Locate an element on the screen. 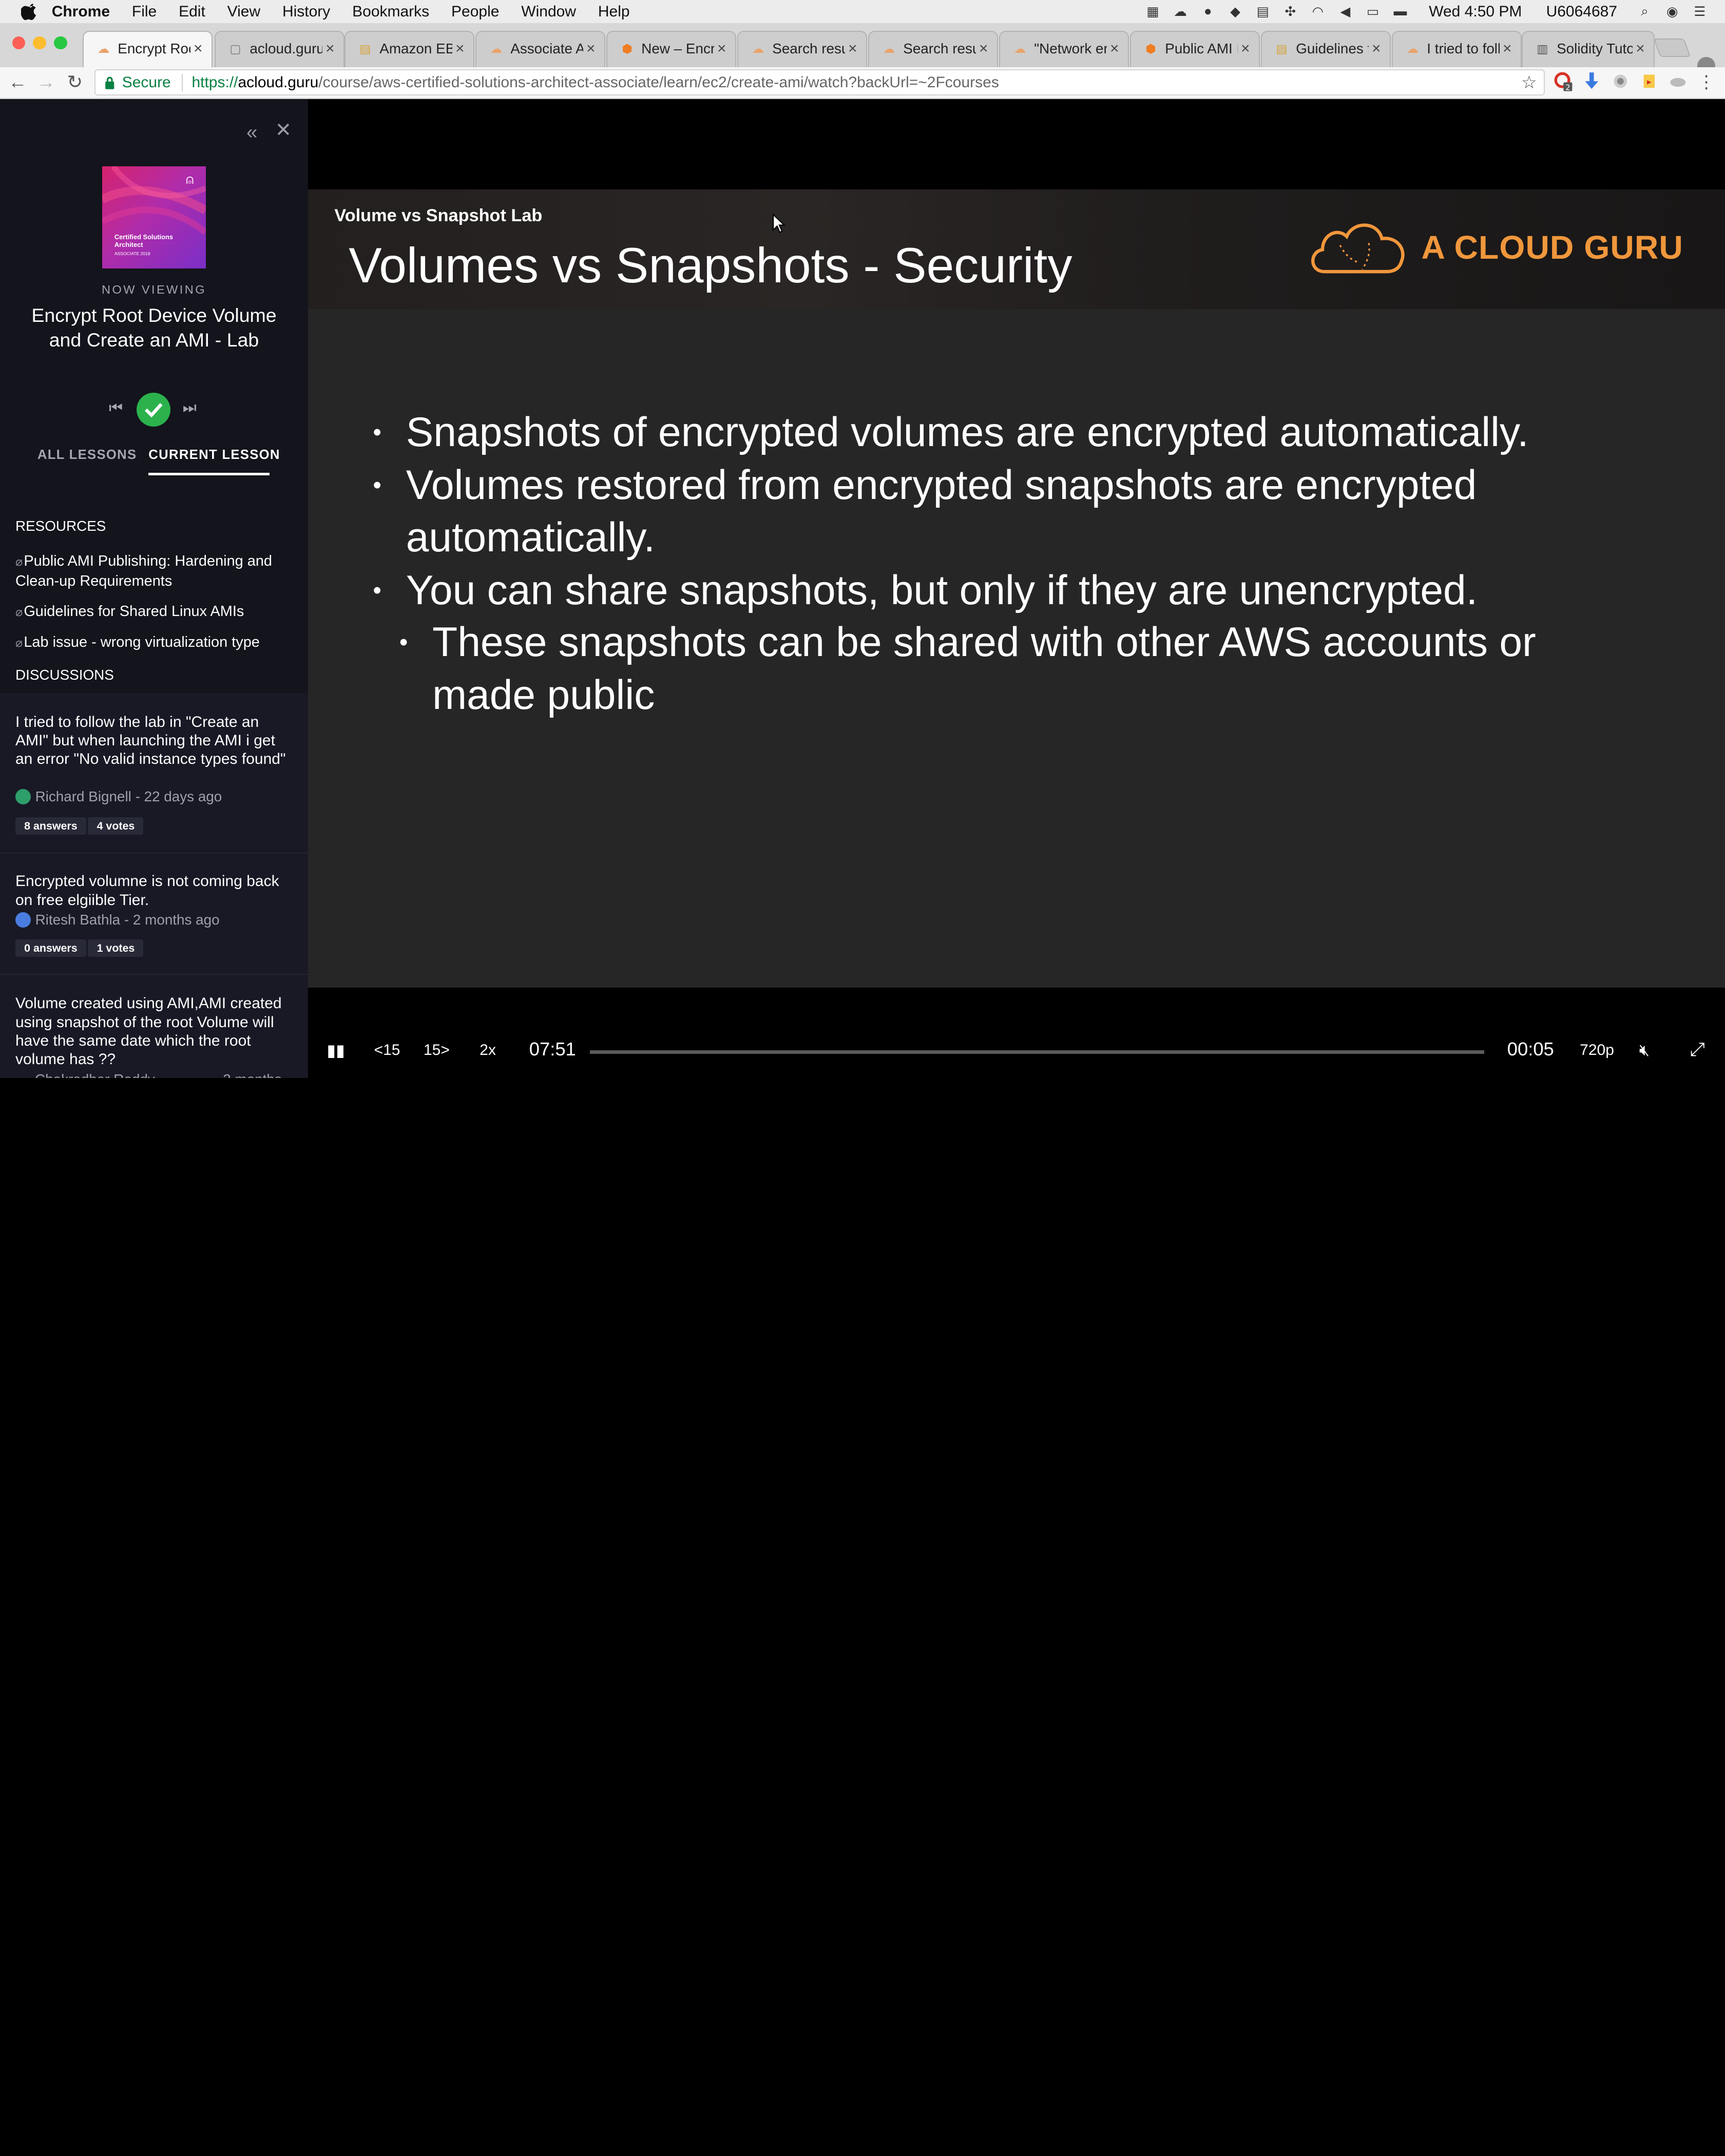 The image size is (1725, 2156). discussion-meta: Chakradhar Reddy Balasani - 2 months ago is located at coordinates (161, 1074).